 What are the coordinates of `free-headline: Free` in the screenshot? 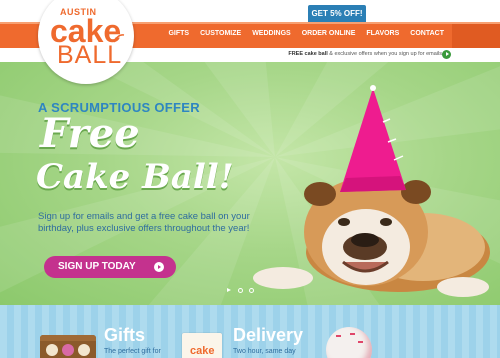 It's located at (90, 133).